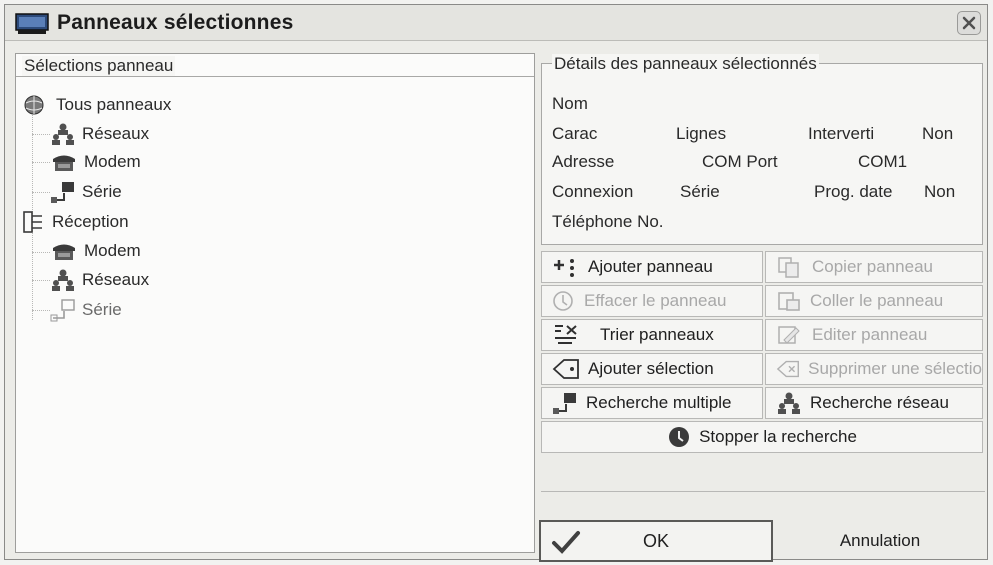 This screenshot has width=993, height=565. I want to click on recherche-reseau-button: Recherche réseau, so click(874, 403).